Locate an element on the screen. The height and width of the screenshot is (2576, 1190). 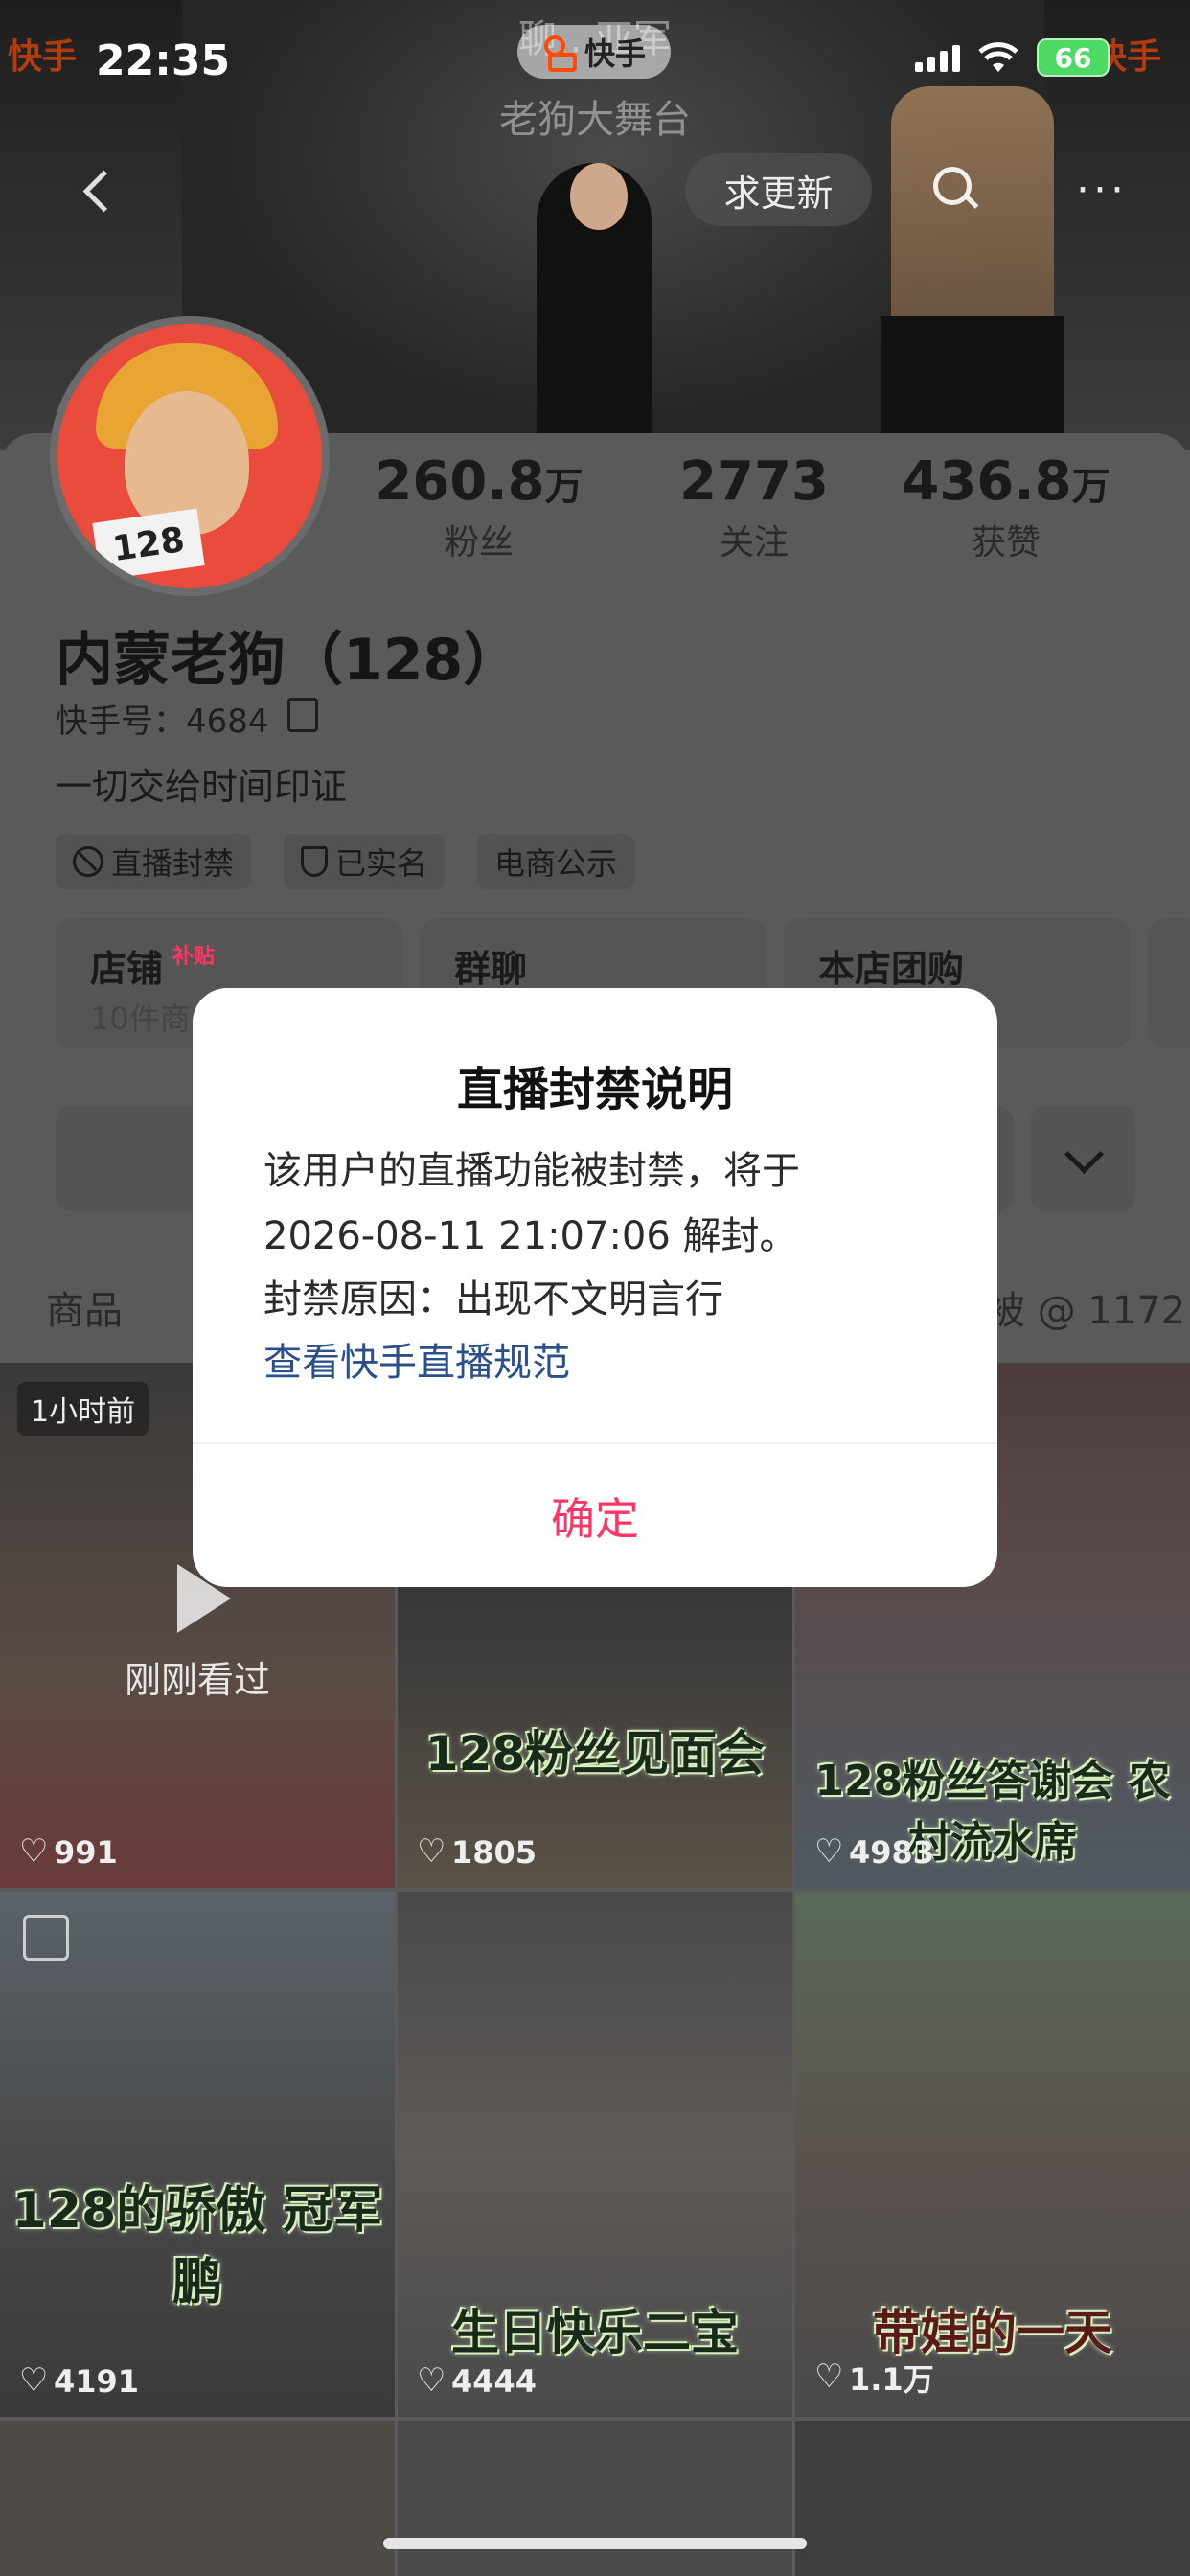
tag-ecommerce-label: 电商公示 is located at coordinates (556, 863).